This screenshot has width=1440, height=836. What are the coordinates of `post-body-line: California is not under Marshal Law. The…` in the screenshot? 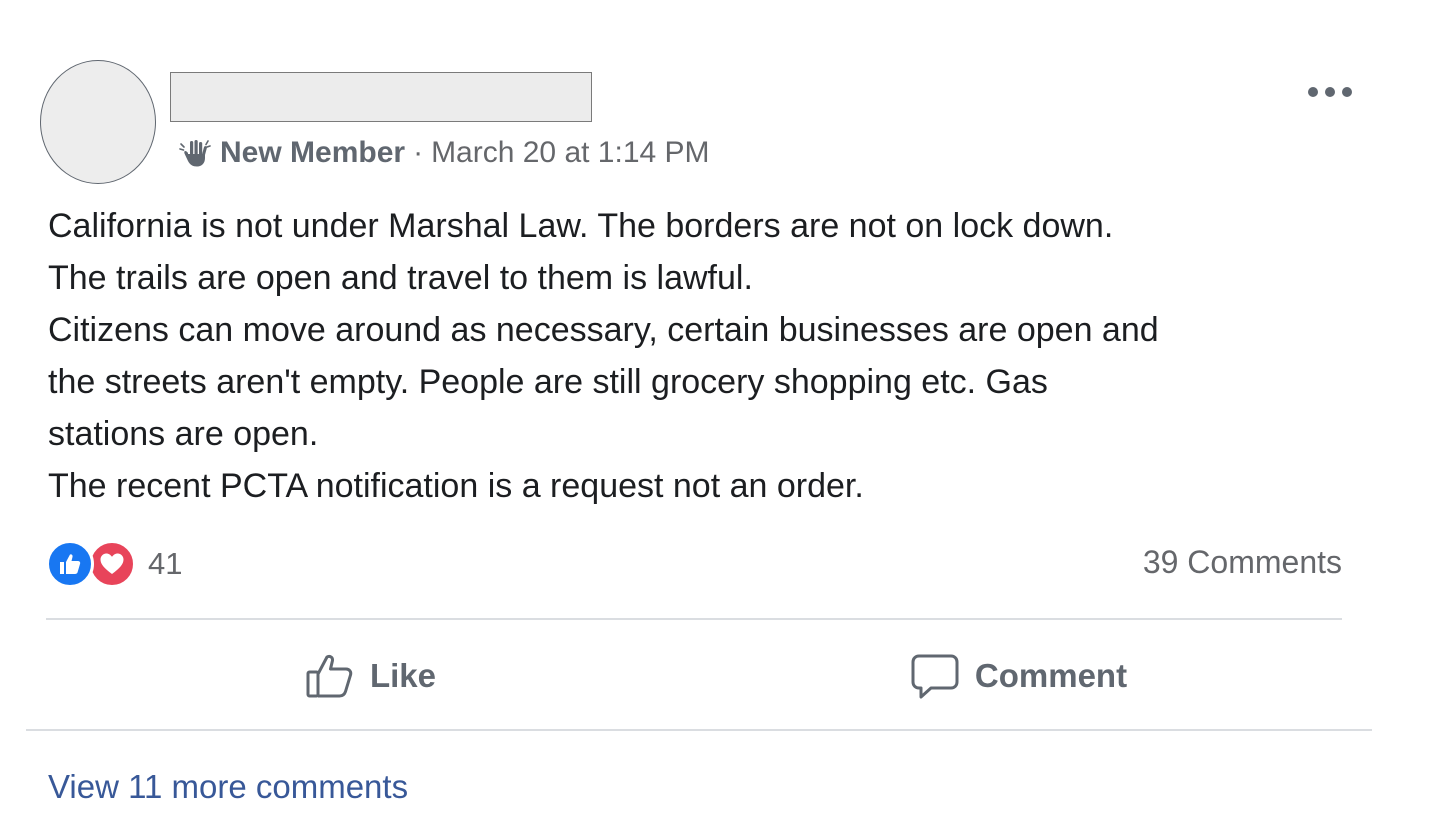 It's located at (581, 226).